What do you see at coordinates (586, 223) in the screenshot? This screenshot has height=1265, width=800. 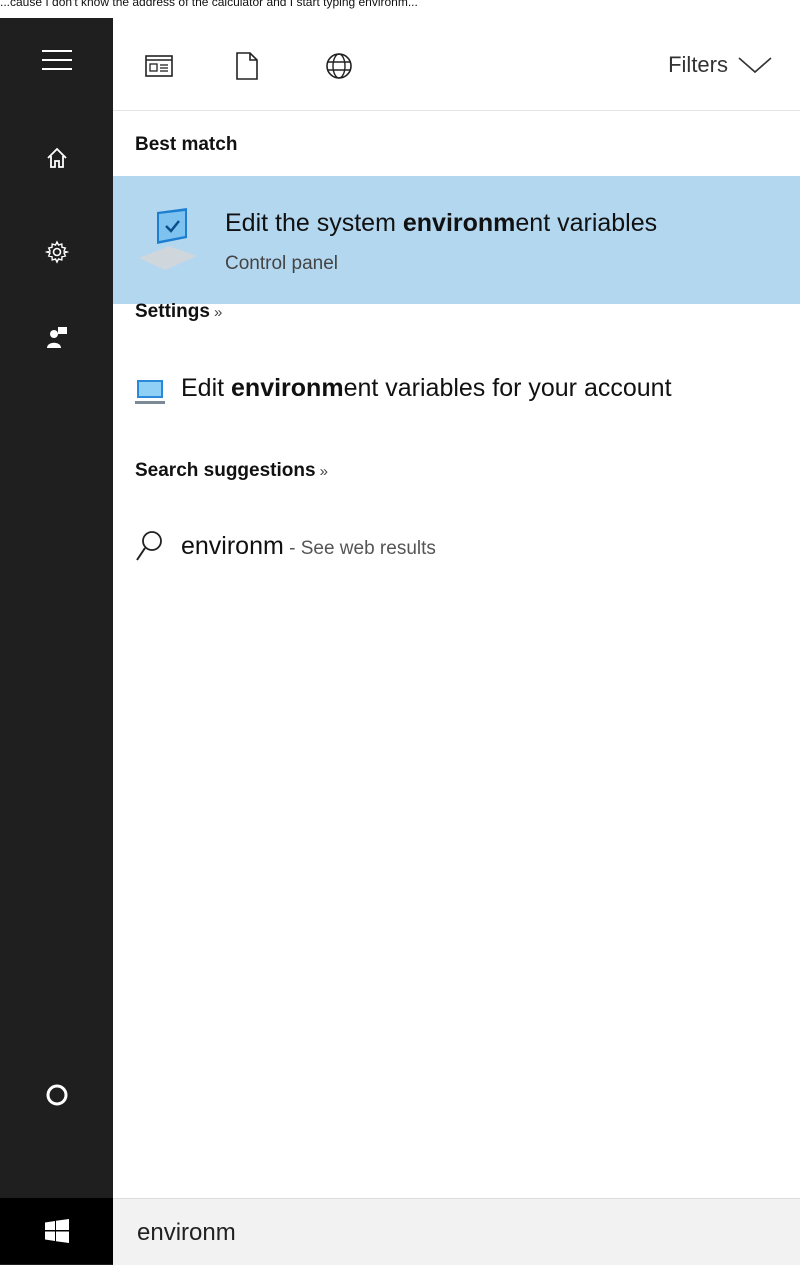 I see `best-match-title-post: ent variables` at bounding box center [586, 223].